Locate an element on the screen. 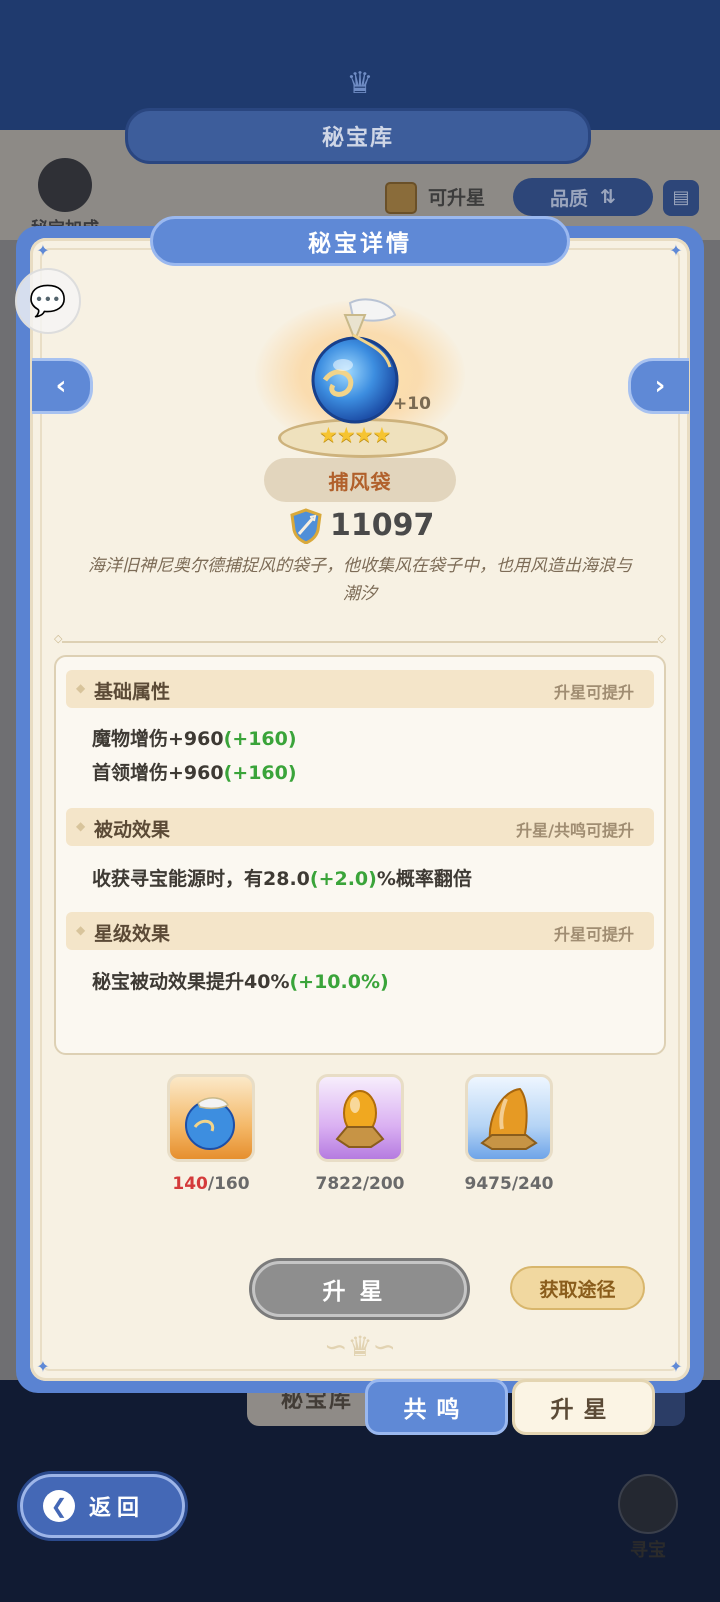 The image size is (720, 1602). shield-sword-icon is located at coordinates (306, 526).